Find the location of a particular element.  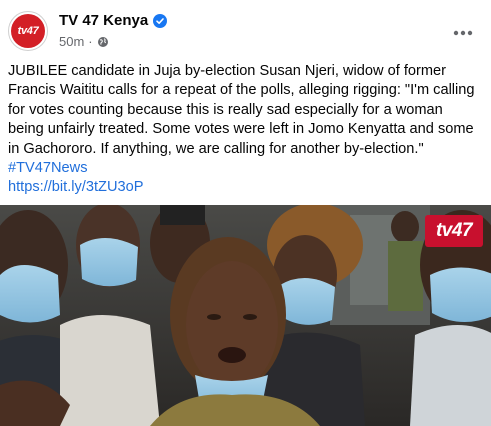

url-link: https://bit.ly/3tZU3oP is located at coordinates (75, 187).